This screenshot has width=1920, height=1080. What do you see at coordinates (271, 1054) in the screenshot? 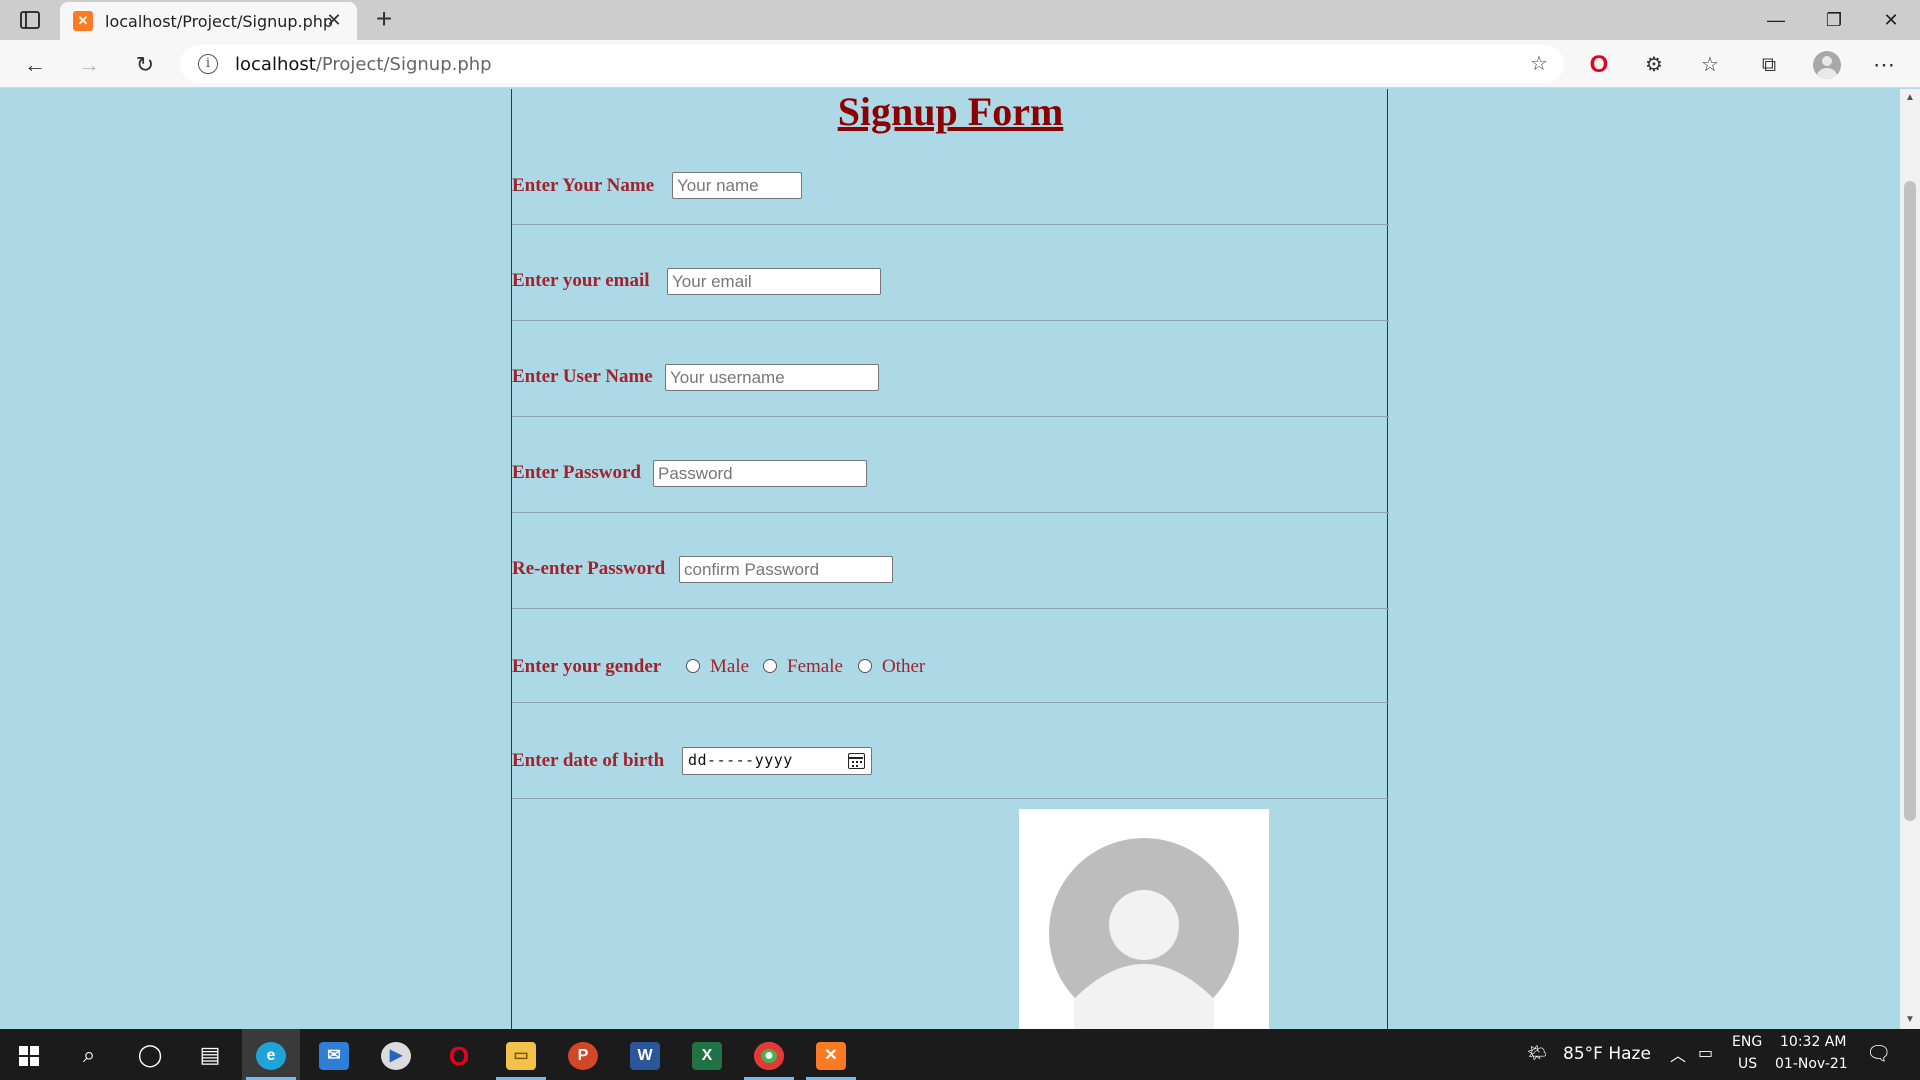
I see `edge-browser-icon: e` at bounding box center [271, 1054].